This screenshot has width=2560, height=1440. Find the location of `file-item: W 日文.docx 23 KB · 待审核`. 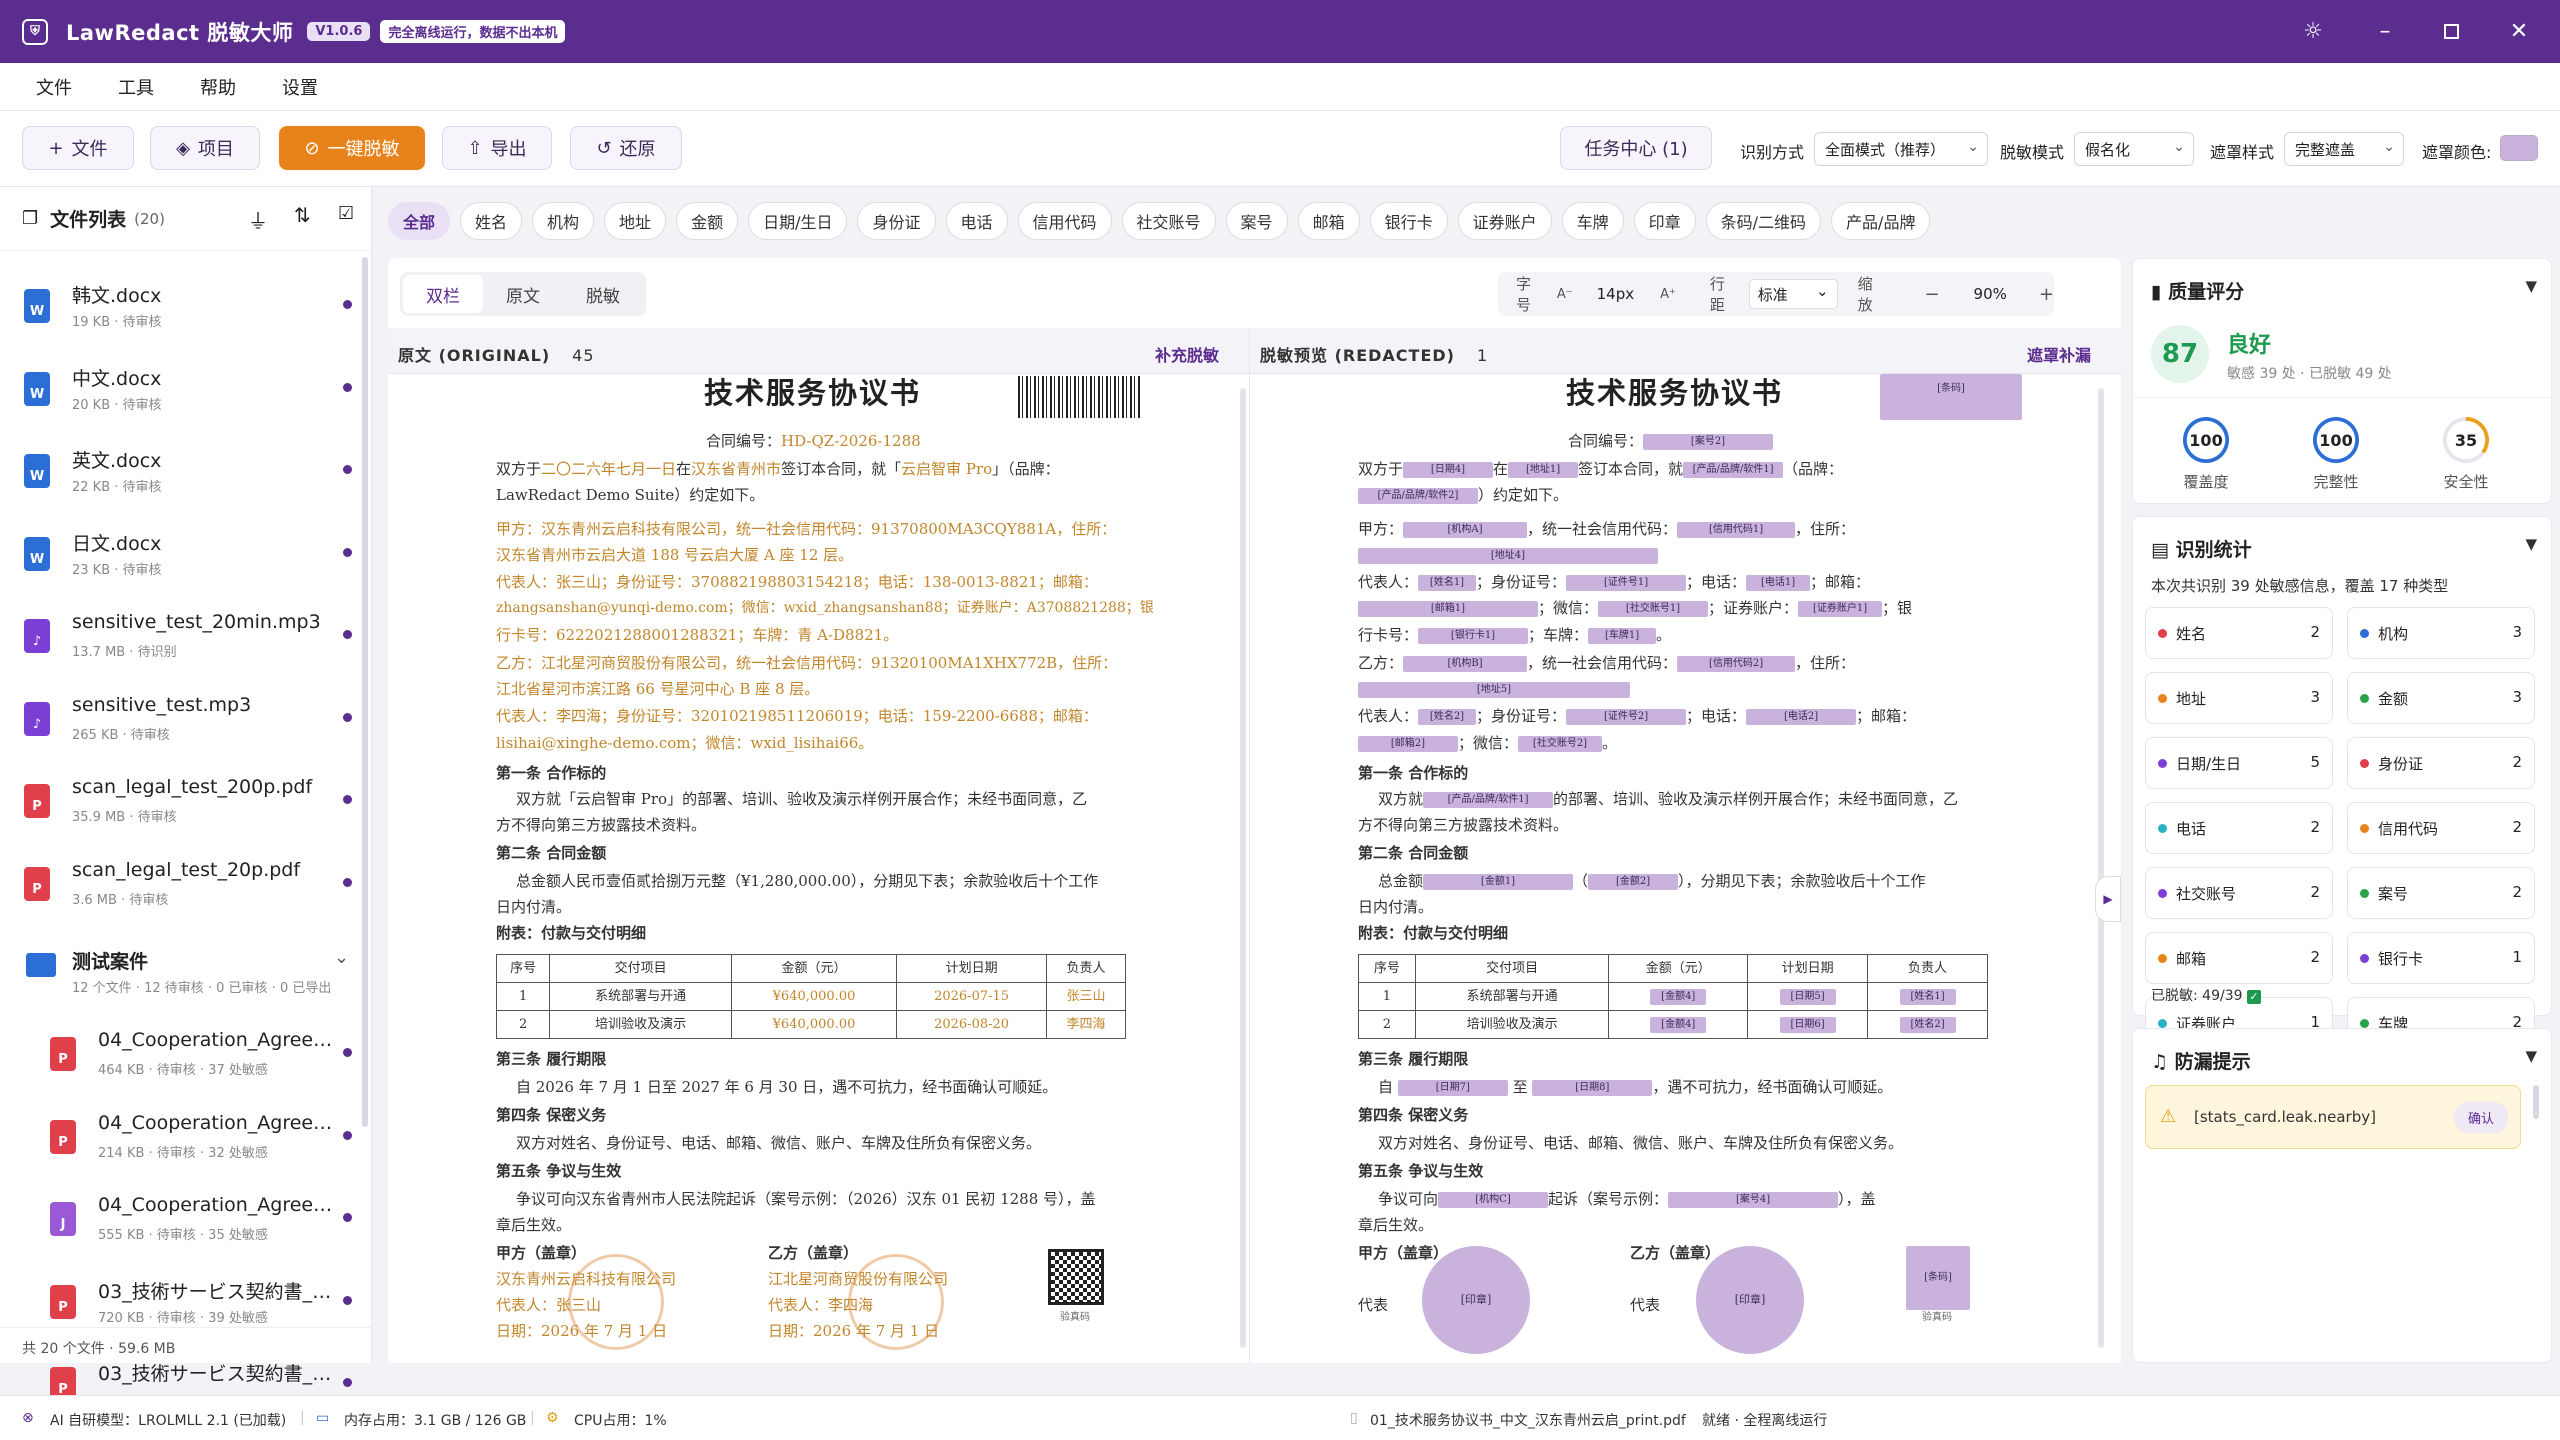

file-item: W 日文.docx 23 KB · 待审核 is located at coordinates (186, 556).